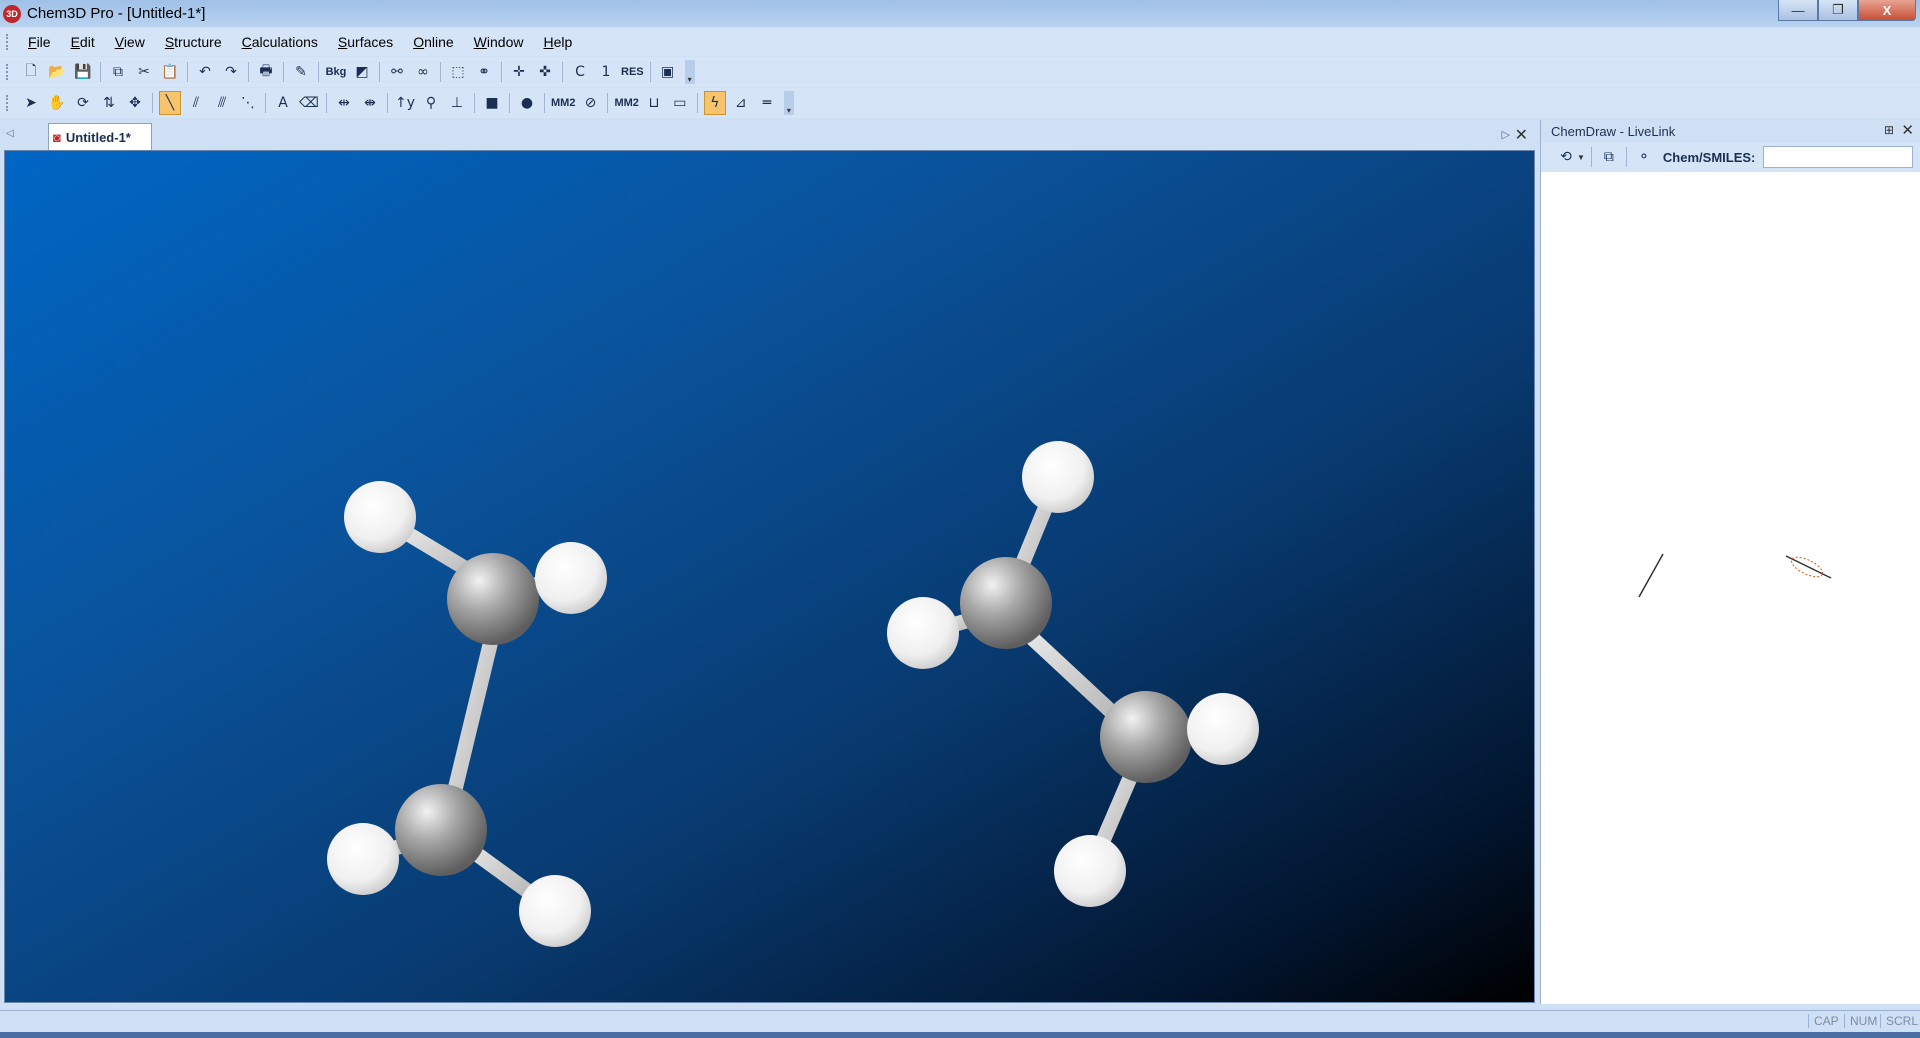 This screenshot has width=1920, height=1038. I want to click on model-display-icon: ◩, so click(362, 72).